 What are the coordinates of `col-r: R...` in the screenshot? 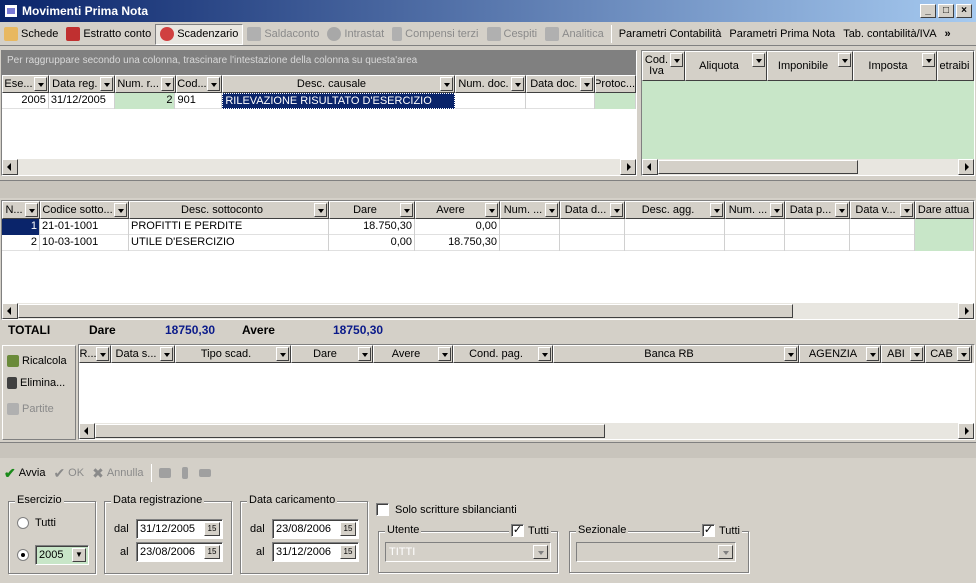 It's located at (95, 354).